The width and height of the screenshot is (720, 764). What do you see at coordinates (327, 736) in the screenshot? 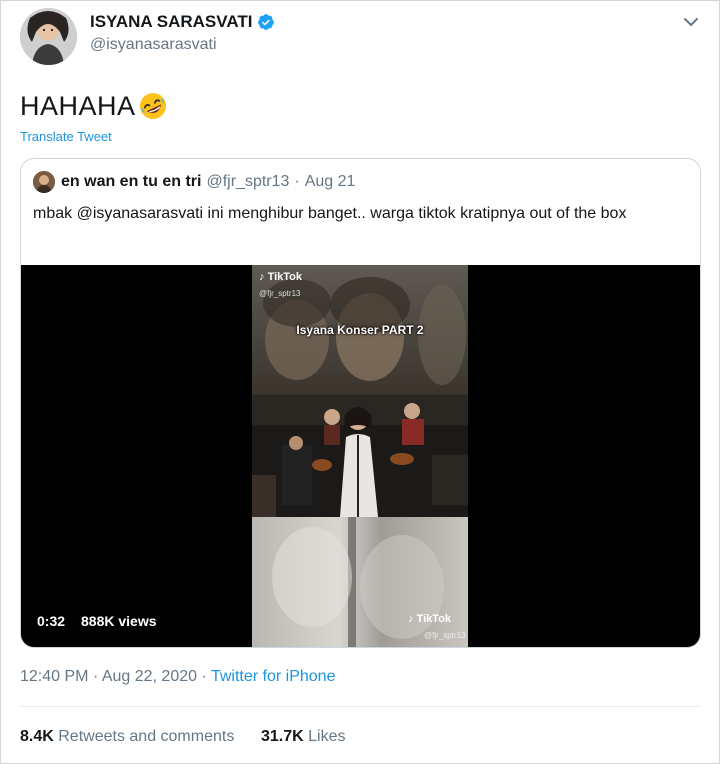
I see `likes-label: Likes` at bounding box center [327, 736].